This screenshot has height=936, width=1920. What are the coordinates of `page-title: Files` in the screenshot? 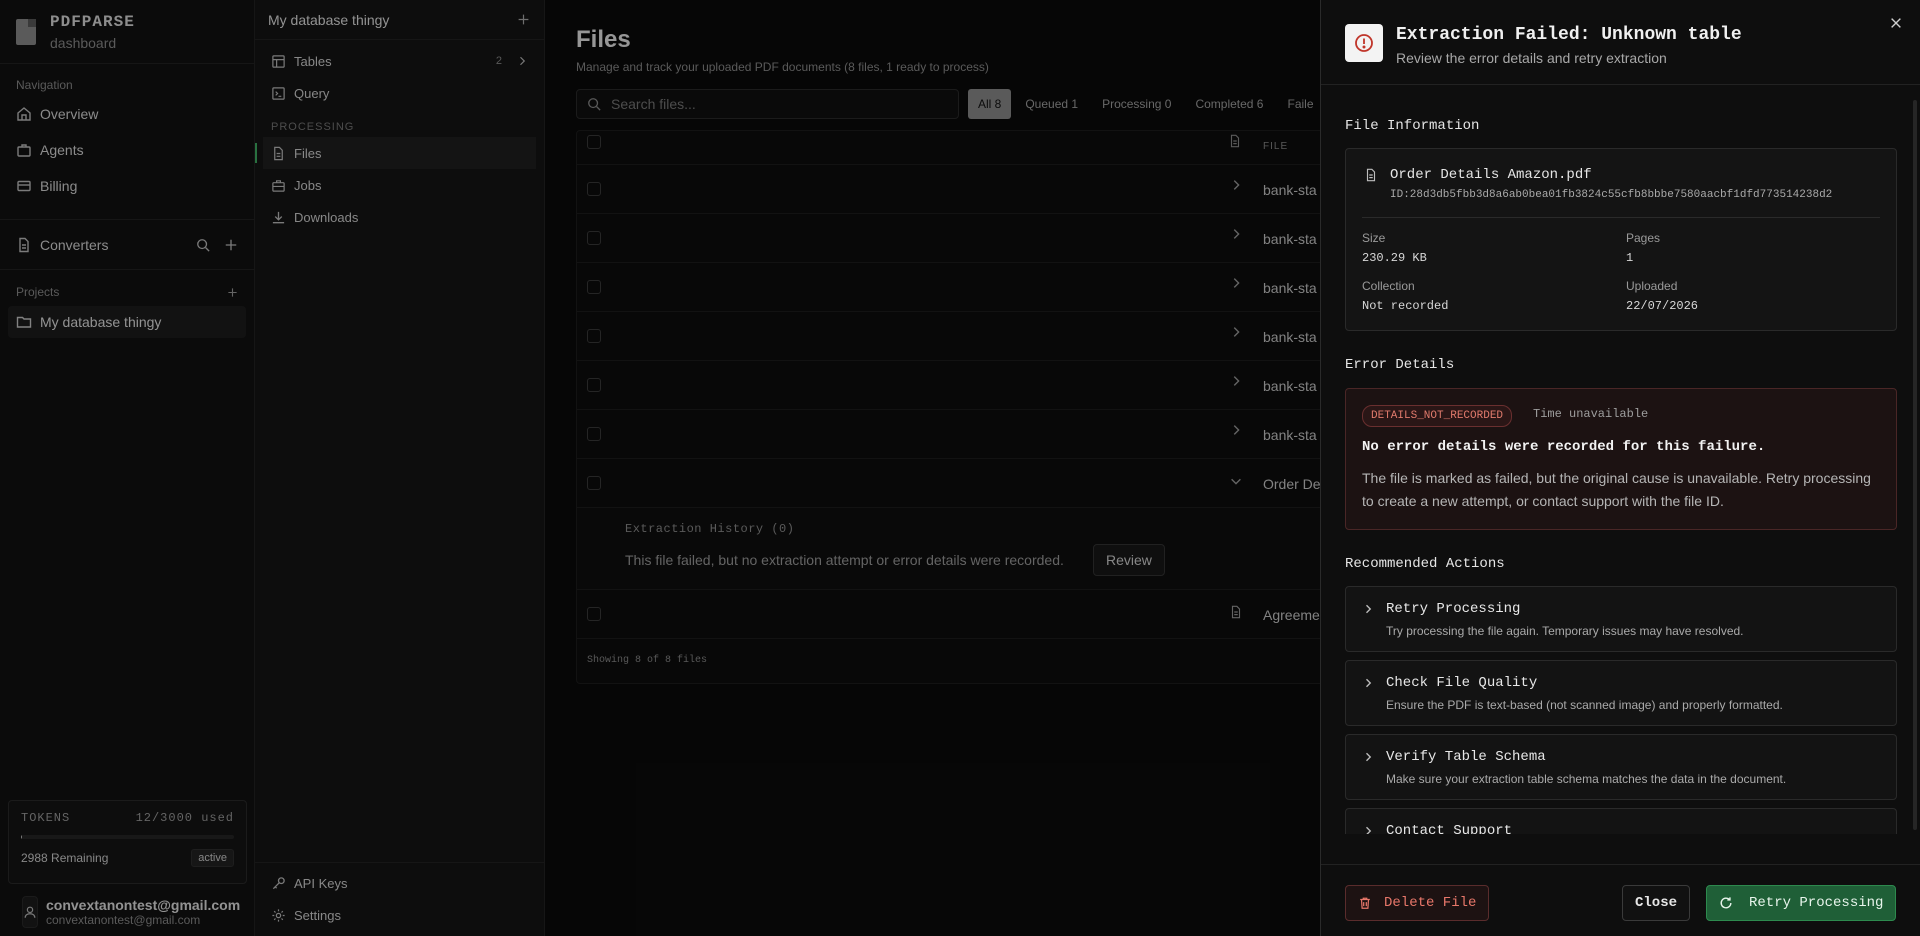 It's located at (603, 39).